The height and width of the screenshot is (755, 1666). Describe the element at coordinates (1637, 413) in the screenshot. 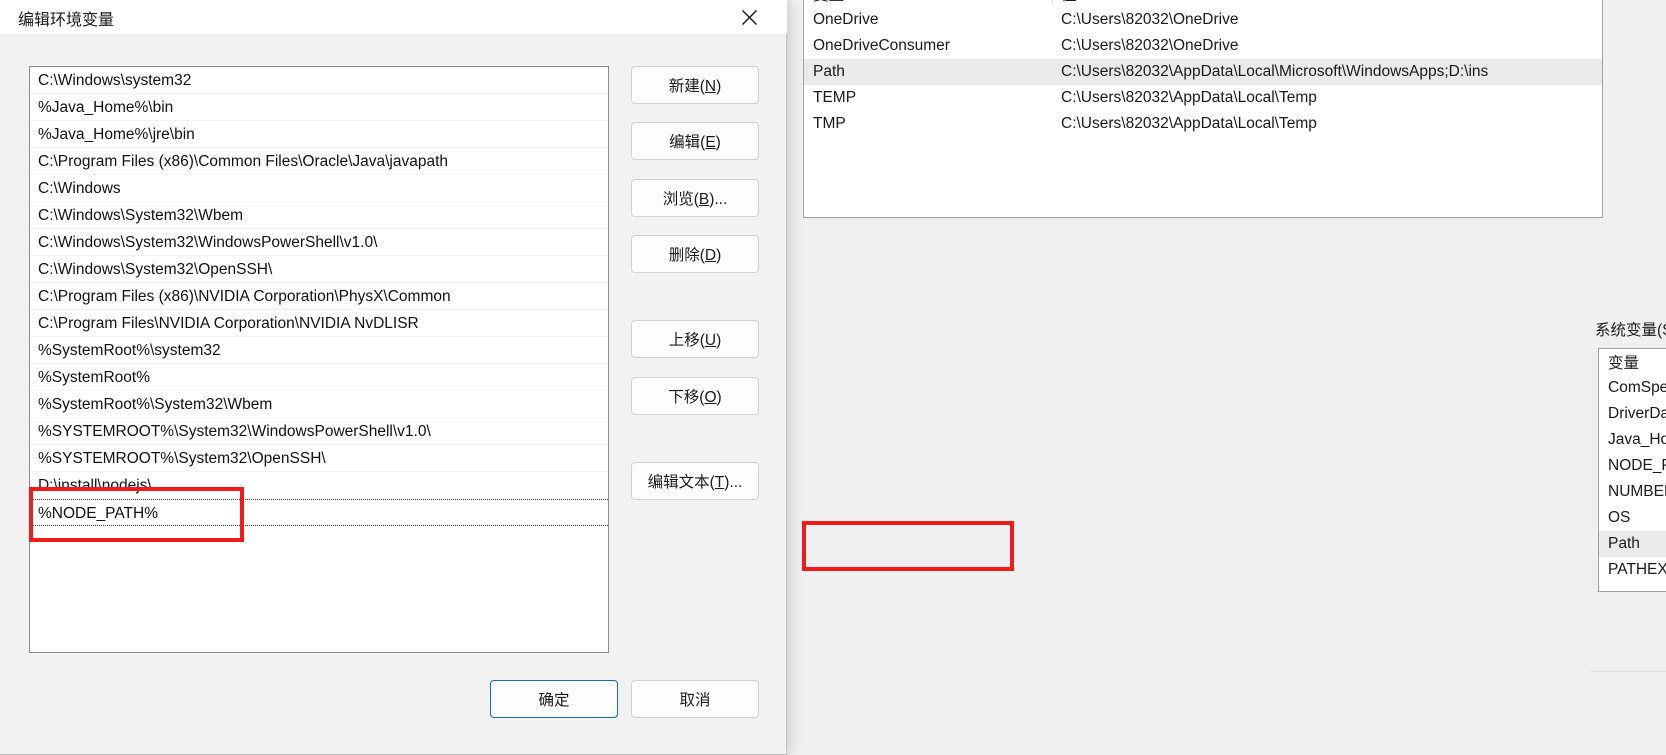

I see `variable-name-cell: DriverData` at that location.